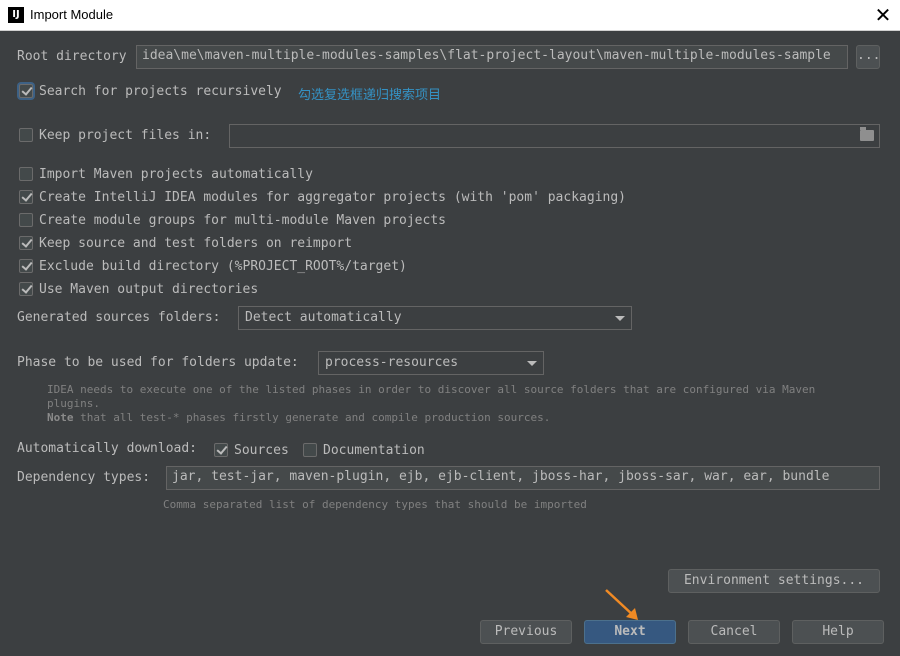  Describe the element at coordinates (370, 95) in the screenshot. I see `annotation-recursive-note: 勾选复选框递归搜索项目` at that location.